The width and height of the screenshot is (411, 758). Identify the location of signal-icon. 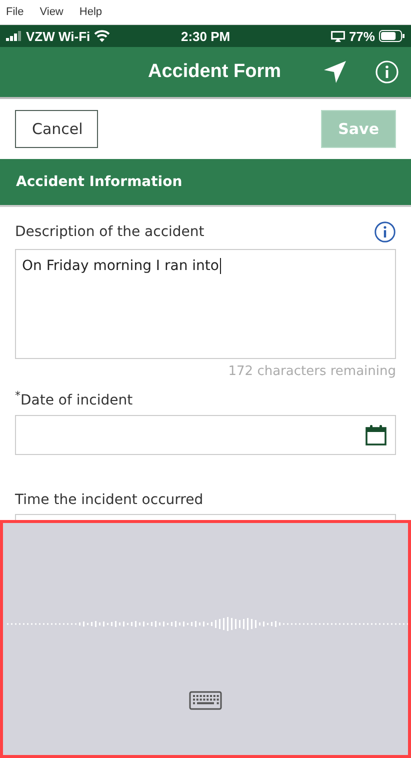
(14, 36).